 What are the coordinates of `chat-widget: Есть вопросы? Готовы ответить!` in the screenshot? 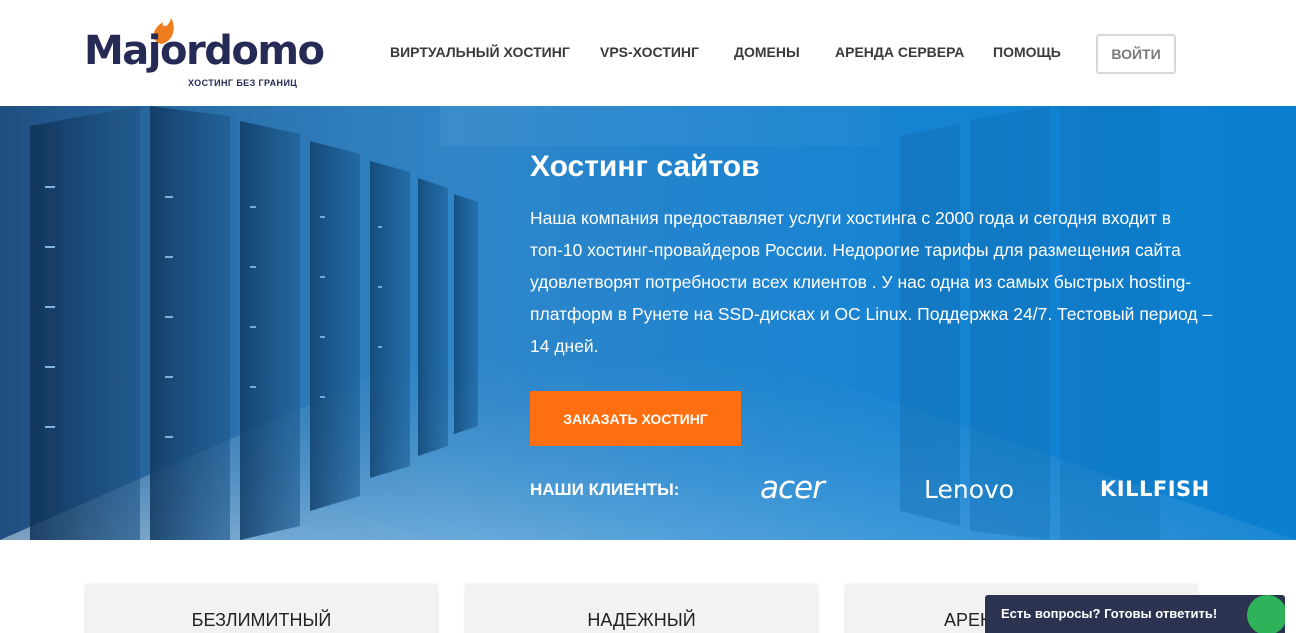 It's located at (1135, 614).